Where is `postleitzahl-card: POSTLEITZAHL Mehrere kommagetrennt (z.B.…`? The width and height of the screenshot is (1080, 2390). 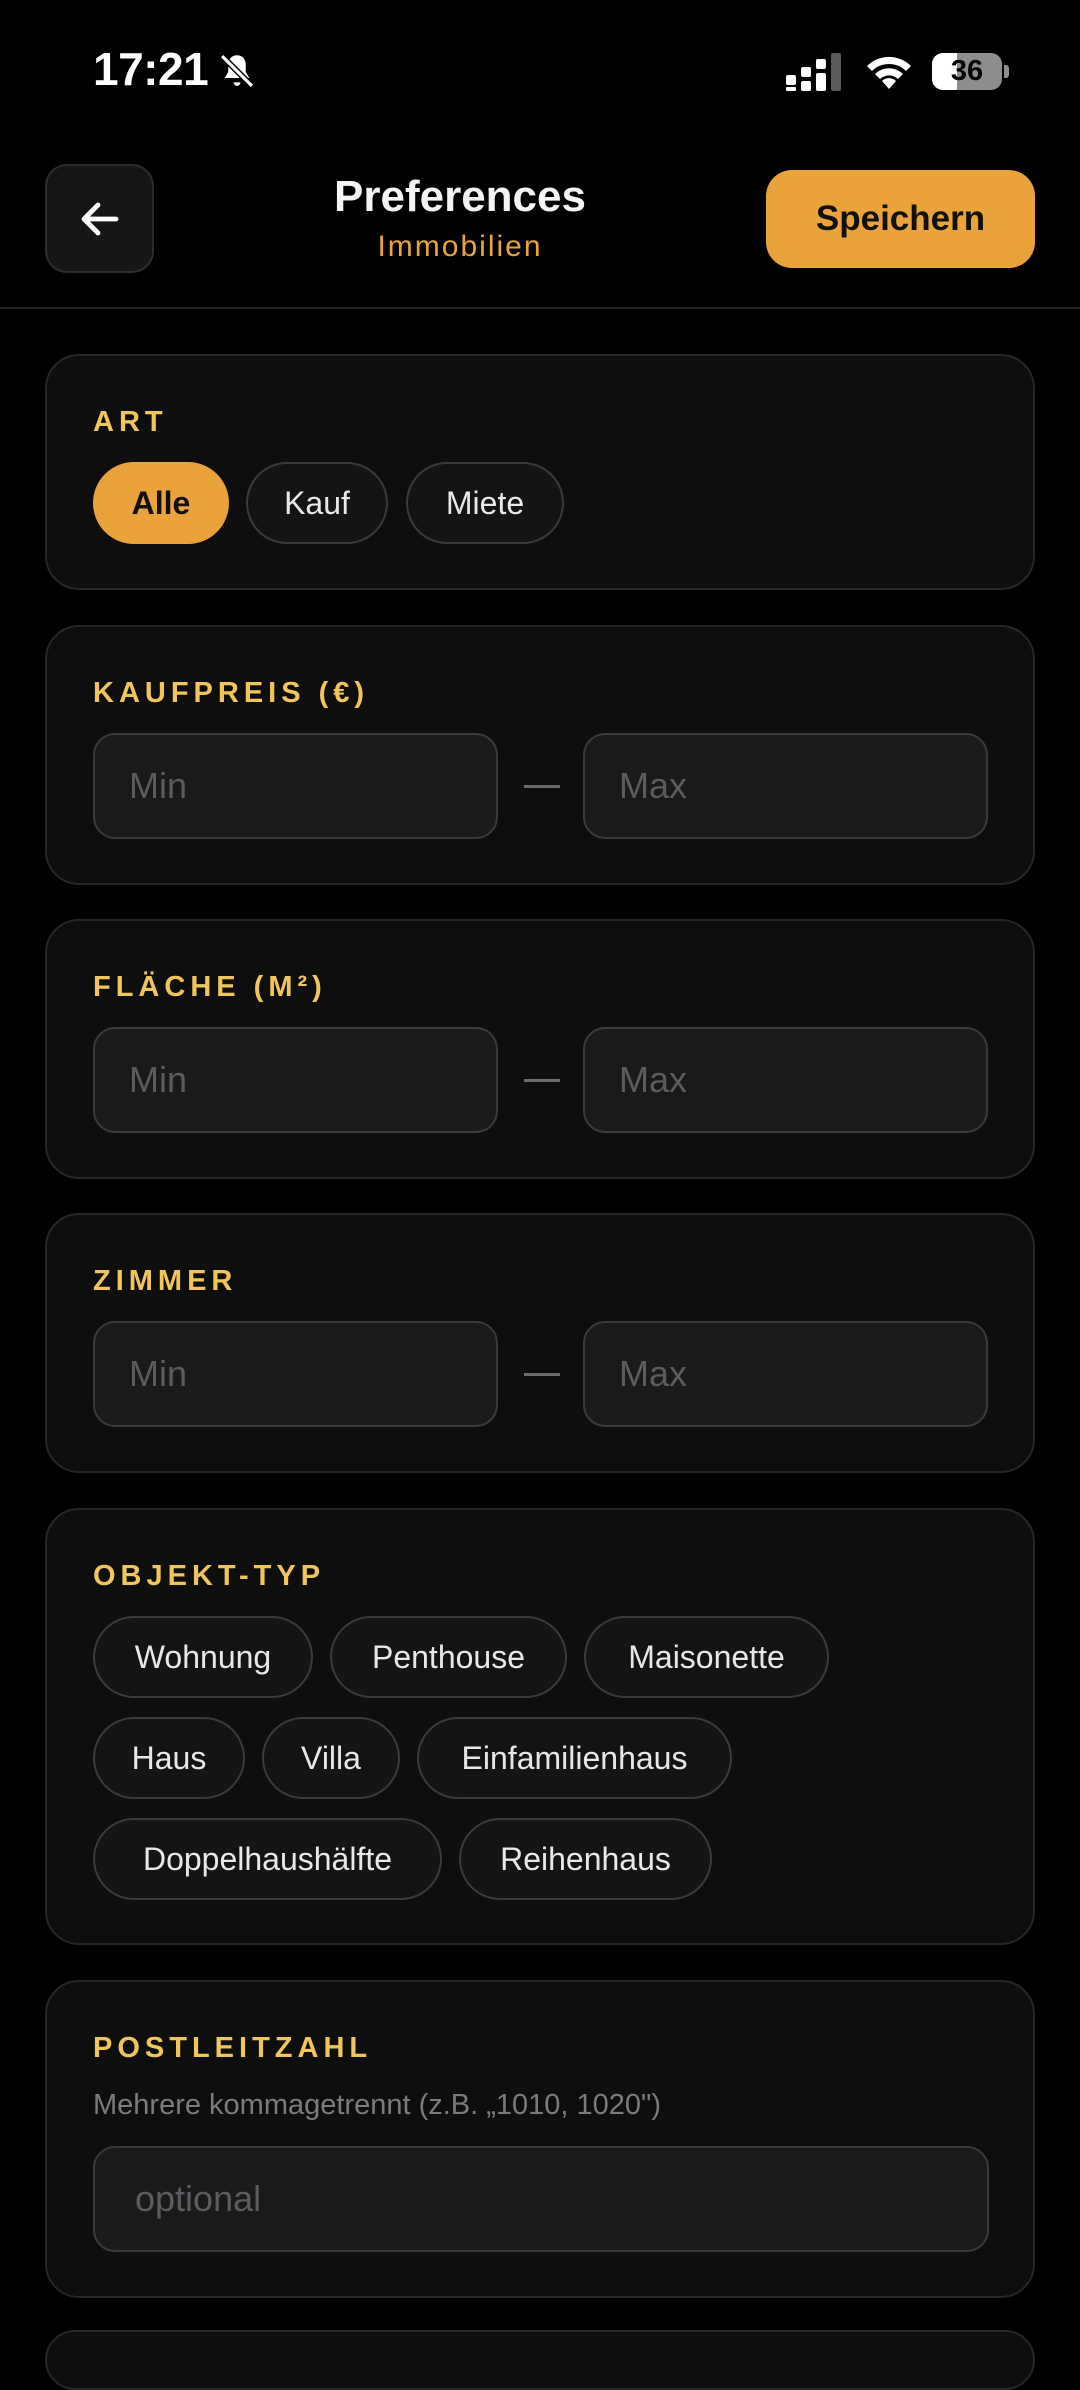
postleitzahl-card: POSTLEITZAHL Mehrere kommagetrennt (z.B.… is located at coordinates (540, 2139).